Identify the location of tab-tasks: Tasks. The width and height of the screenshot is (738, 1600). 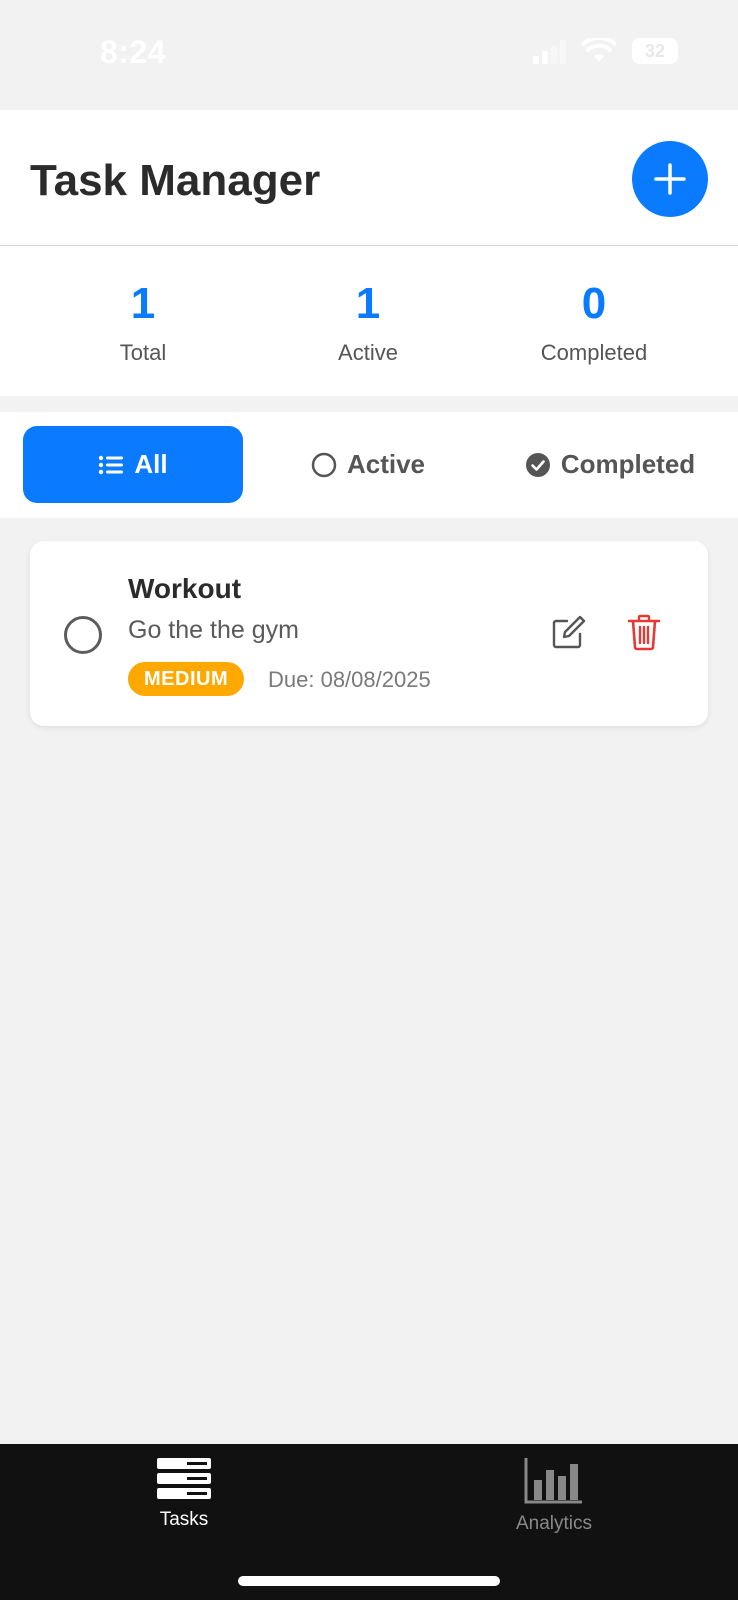
(184, 1494).